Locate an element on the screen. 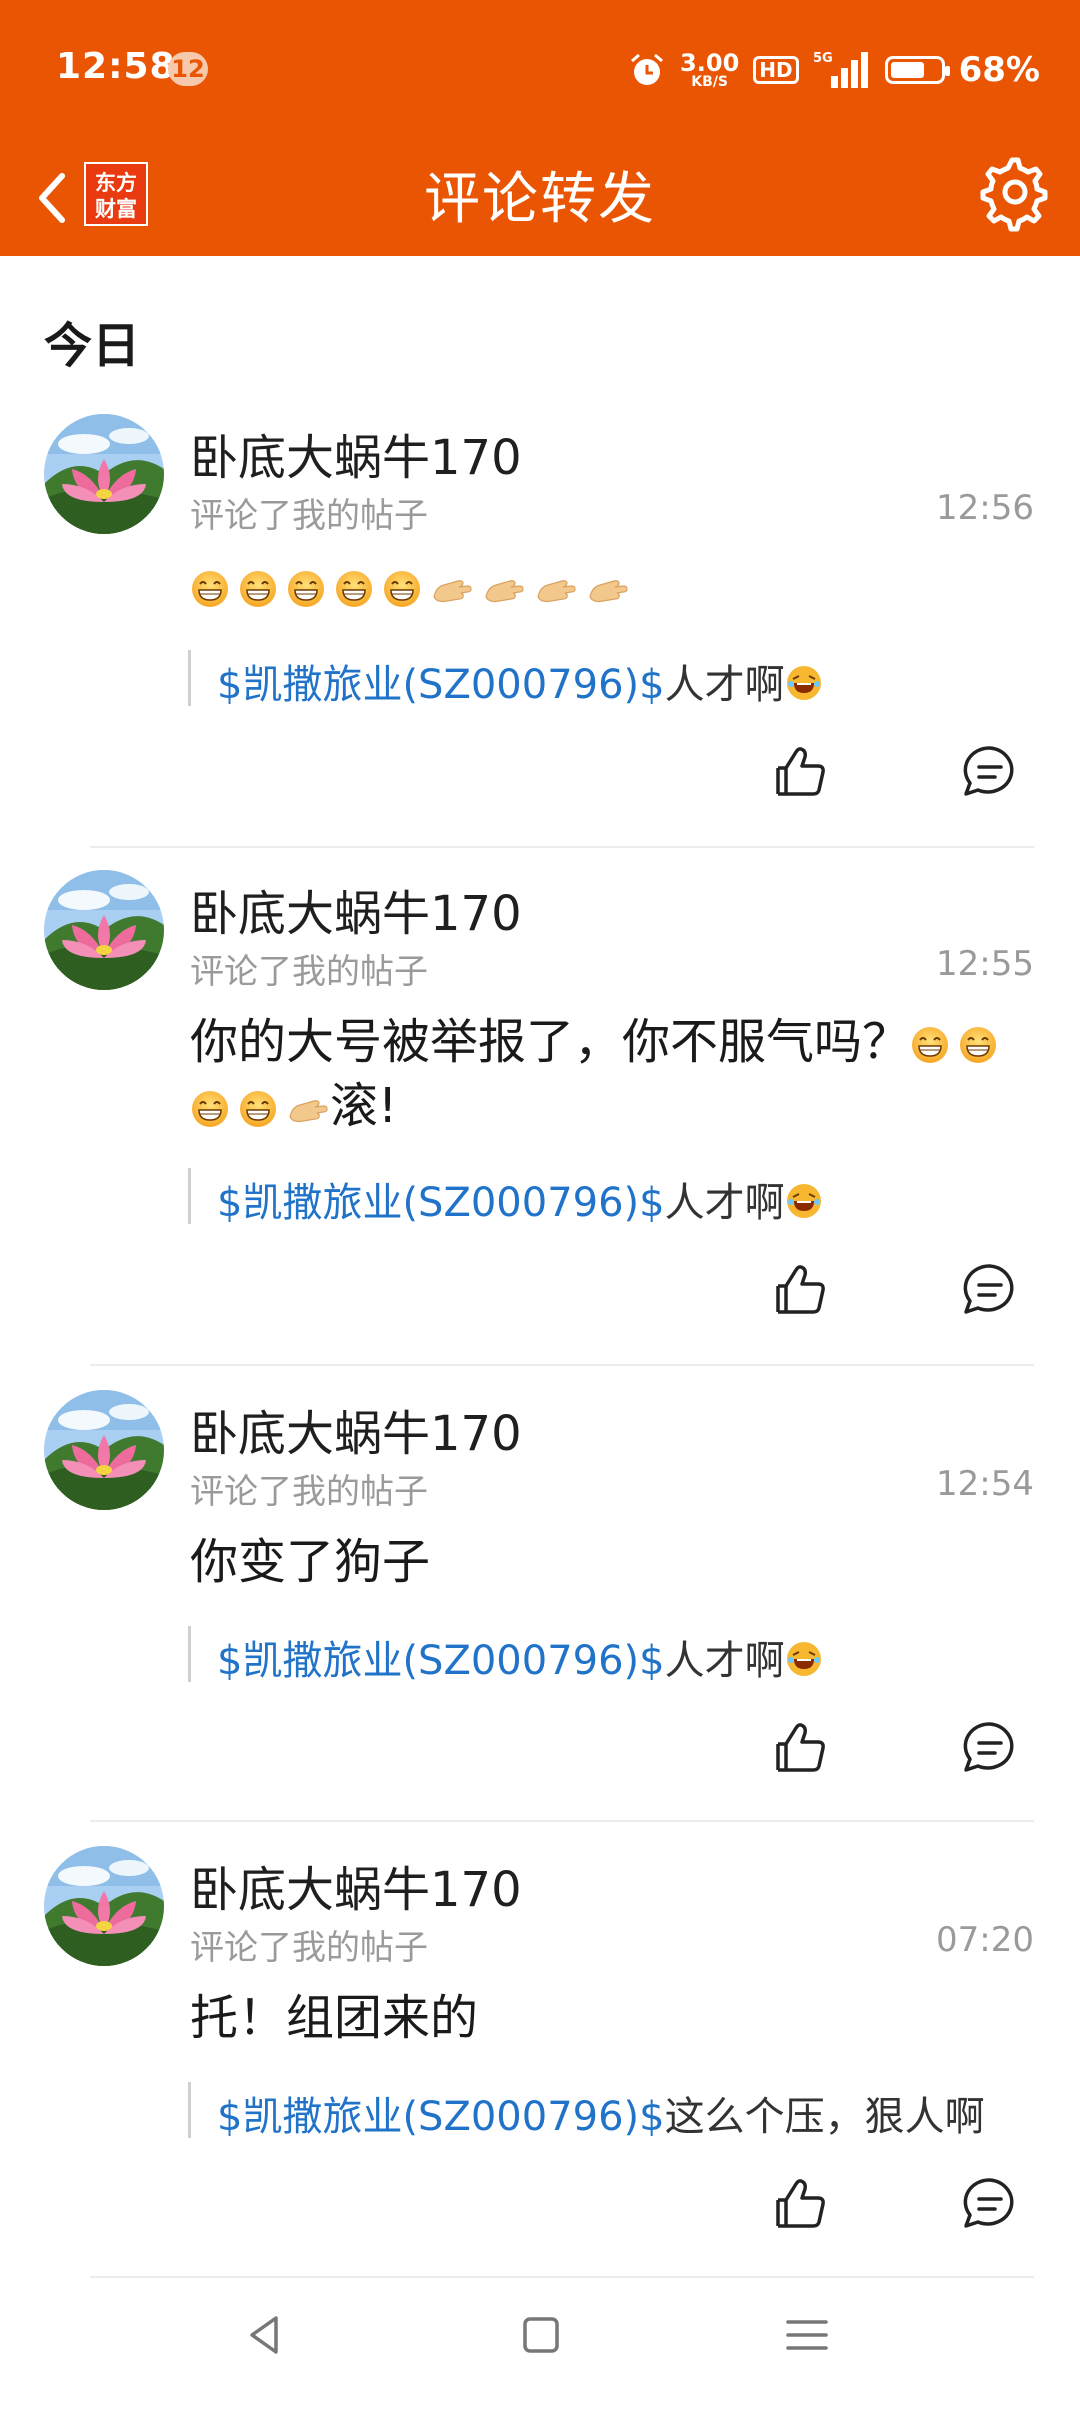 Image resolution: width=1080 pixels, height=2412 pixels. net-speed: 3.00 KB/S is located at coordinates (709, 70).